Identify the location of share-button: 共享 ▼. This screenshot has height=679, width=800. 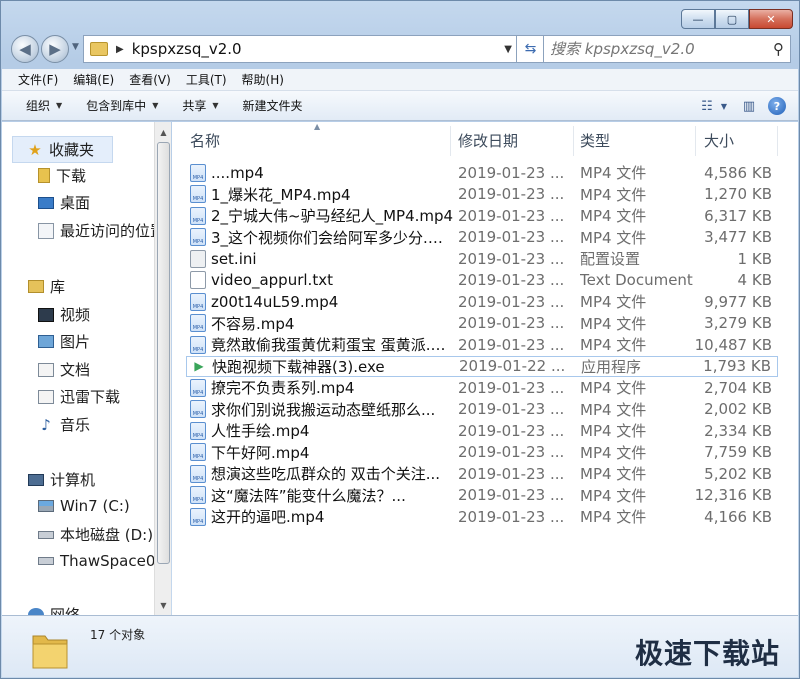
(200, 105).